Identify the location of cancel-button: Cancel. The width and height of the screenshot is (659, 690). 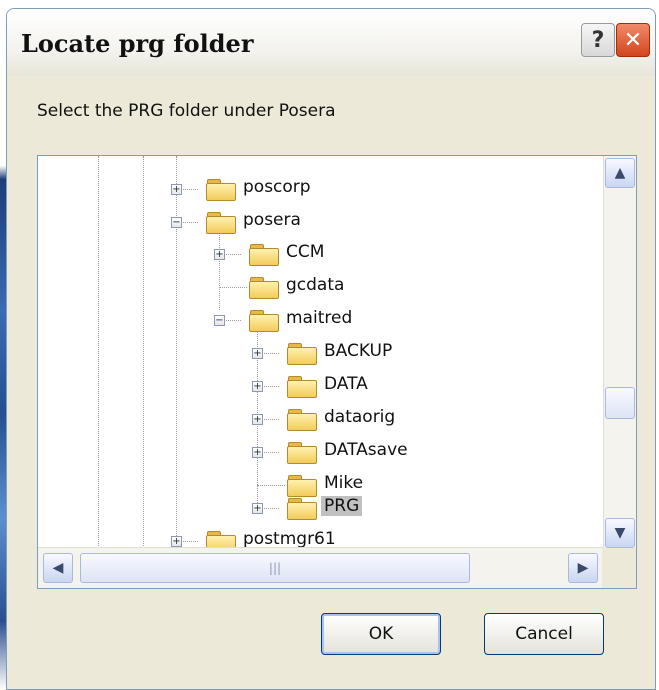
(544, 634).